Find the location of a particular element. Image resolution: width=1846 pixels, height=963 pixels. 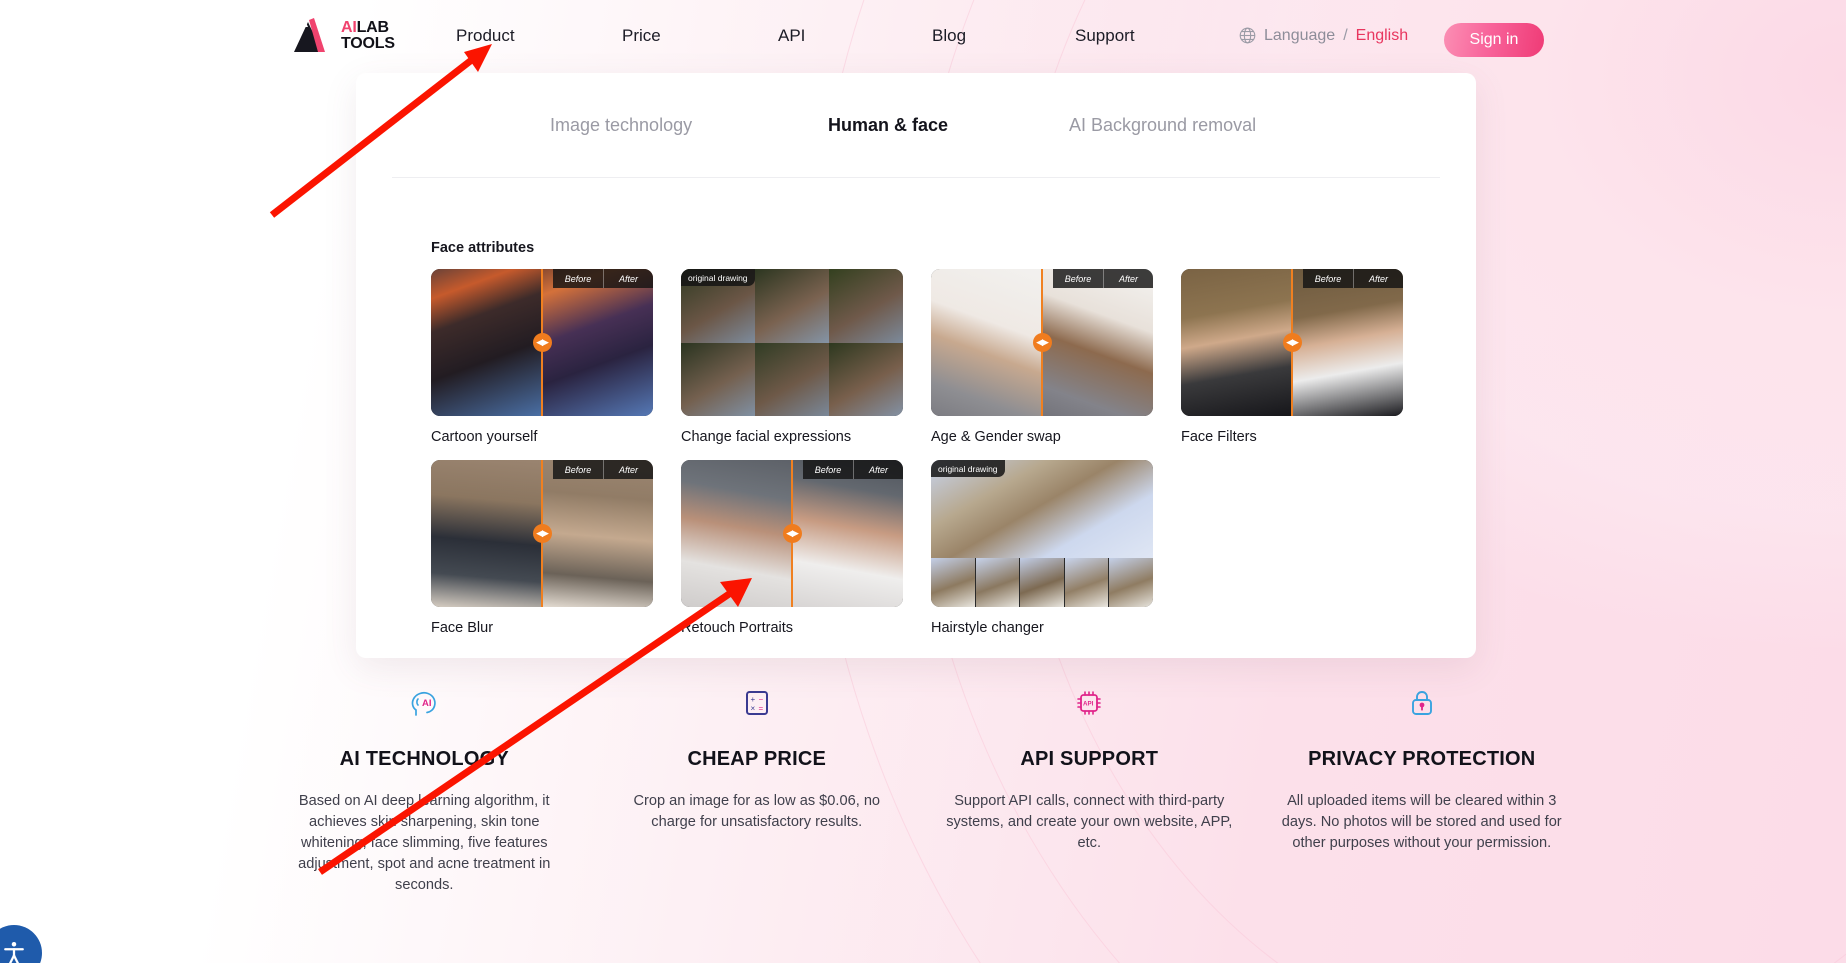

feature-title: AI TECHNOLOGY is located at coordinates (424, 759).